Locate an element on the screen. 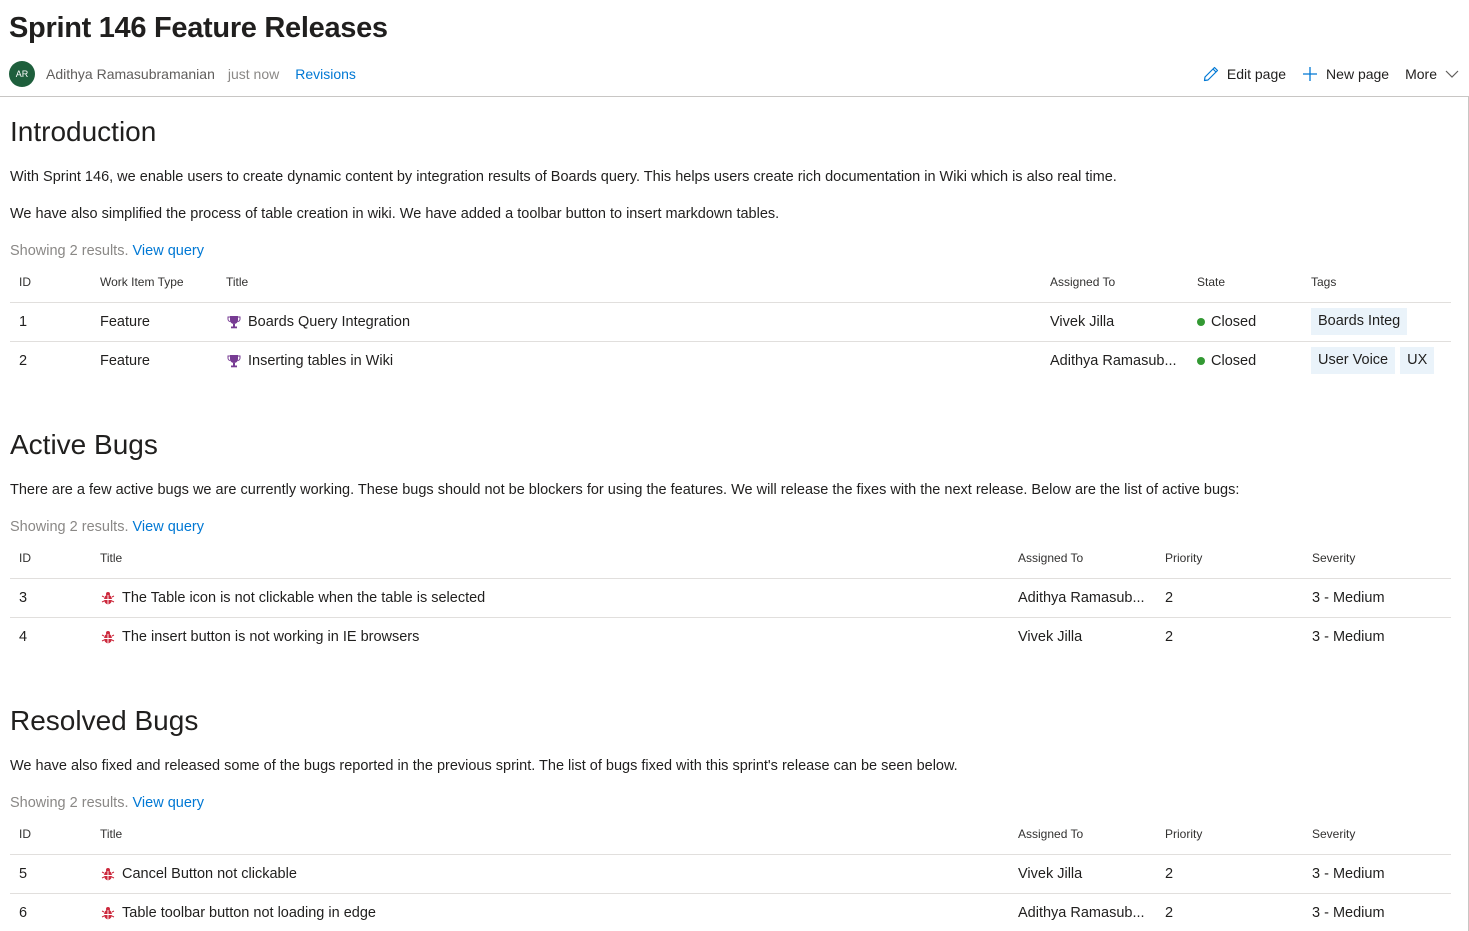 This screenshot has width=1469, height=931. chevron-down-icon is located at coordinates (1452, 74).